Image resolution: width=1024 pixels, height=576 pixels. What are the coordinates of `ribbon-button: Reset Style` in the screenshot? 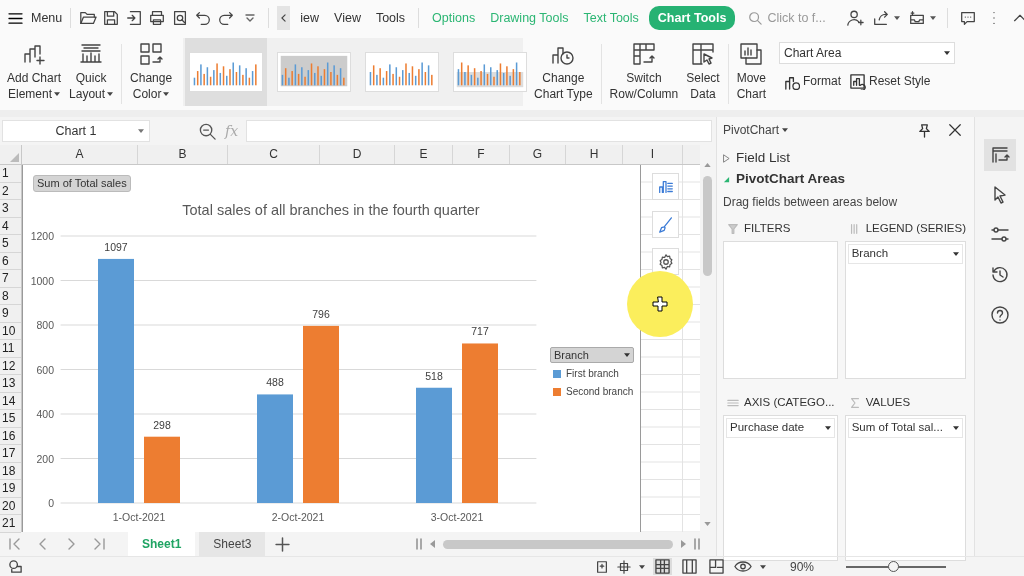 It's located at (890, 81).